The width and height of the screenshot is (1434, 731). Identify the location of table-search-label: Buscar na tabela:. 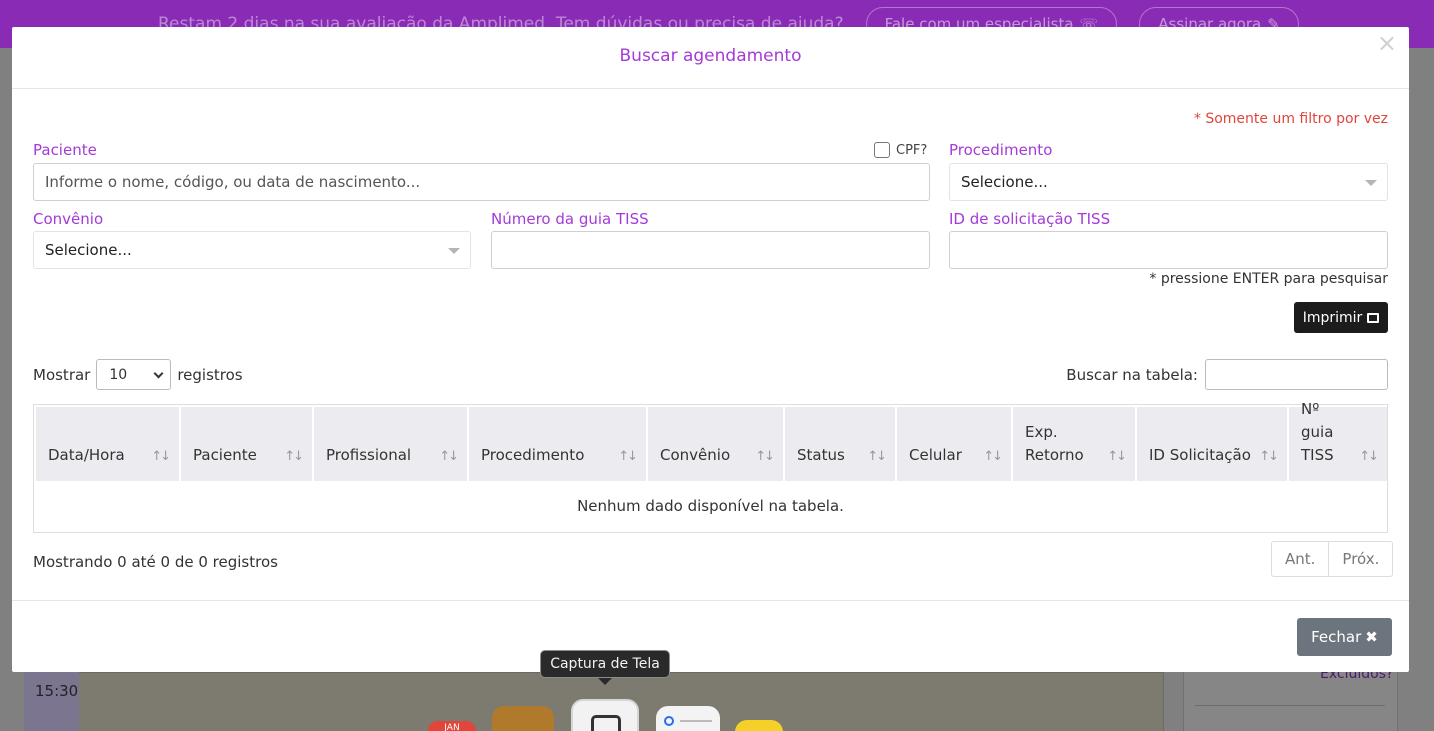
(1132, 374).